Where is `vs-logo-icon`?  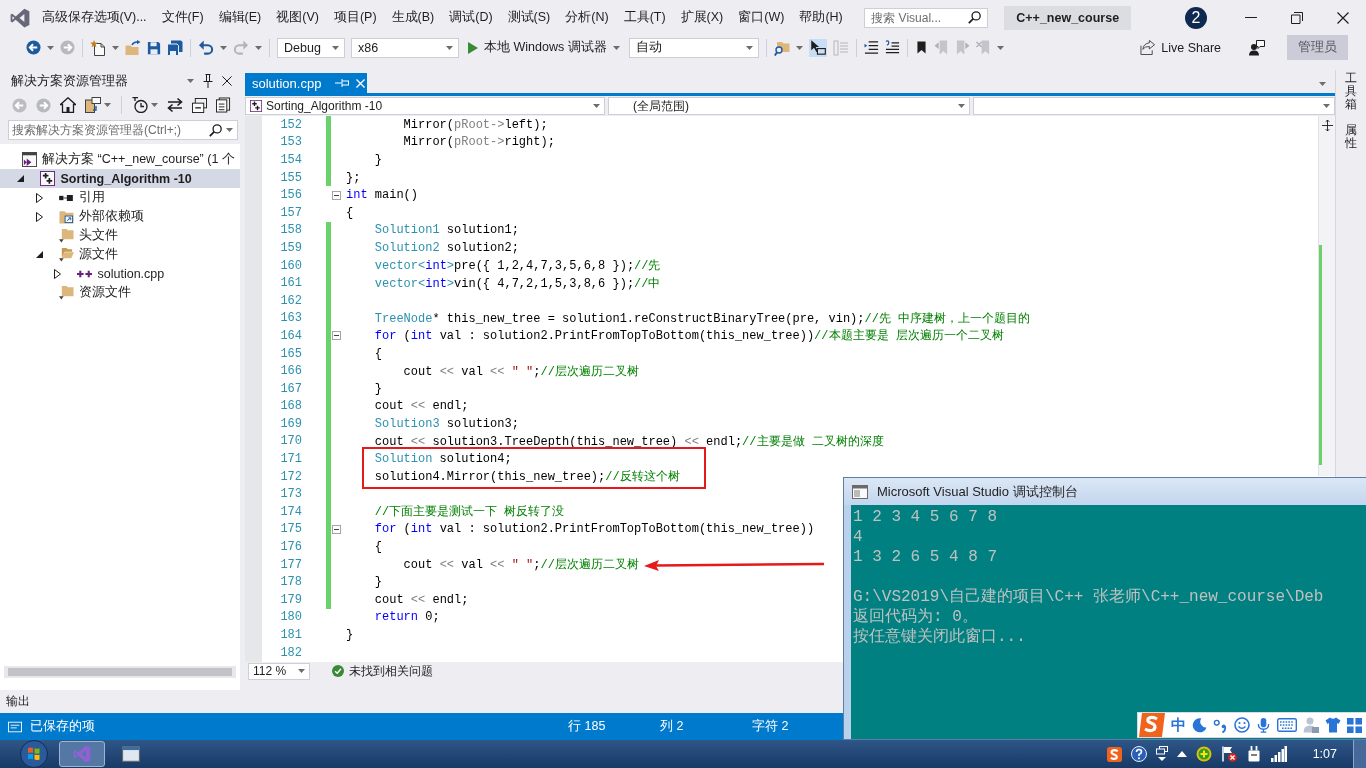 vs-logo-icon is located at coordinates (20, 17).